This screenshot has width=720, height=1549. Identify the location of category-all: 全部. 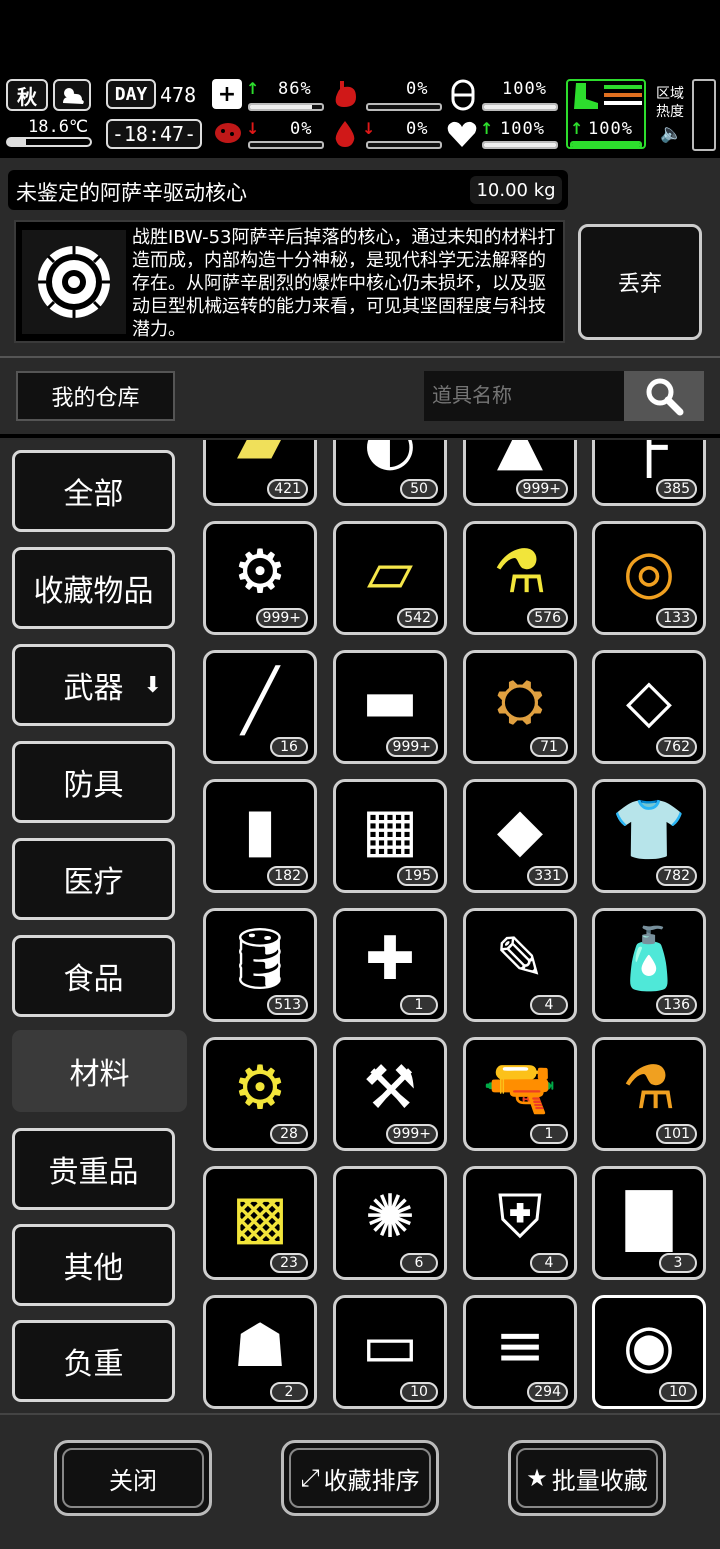
(93, 491).